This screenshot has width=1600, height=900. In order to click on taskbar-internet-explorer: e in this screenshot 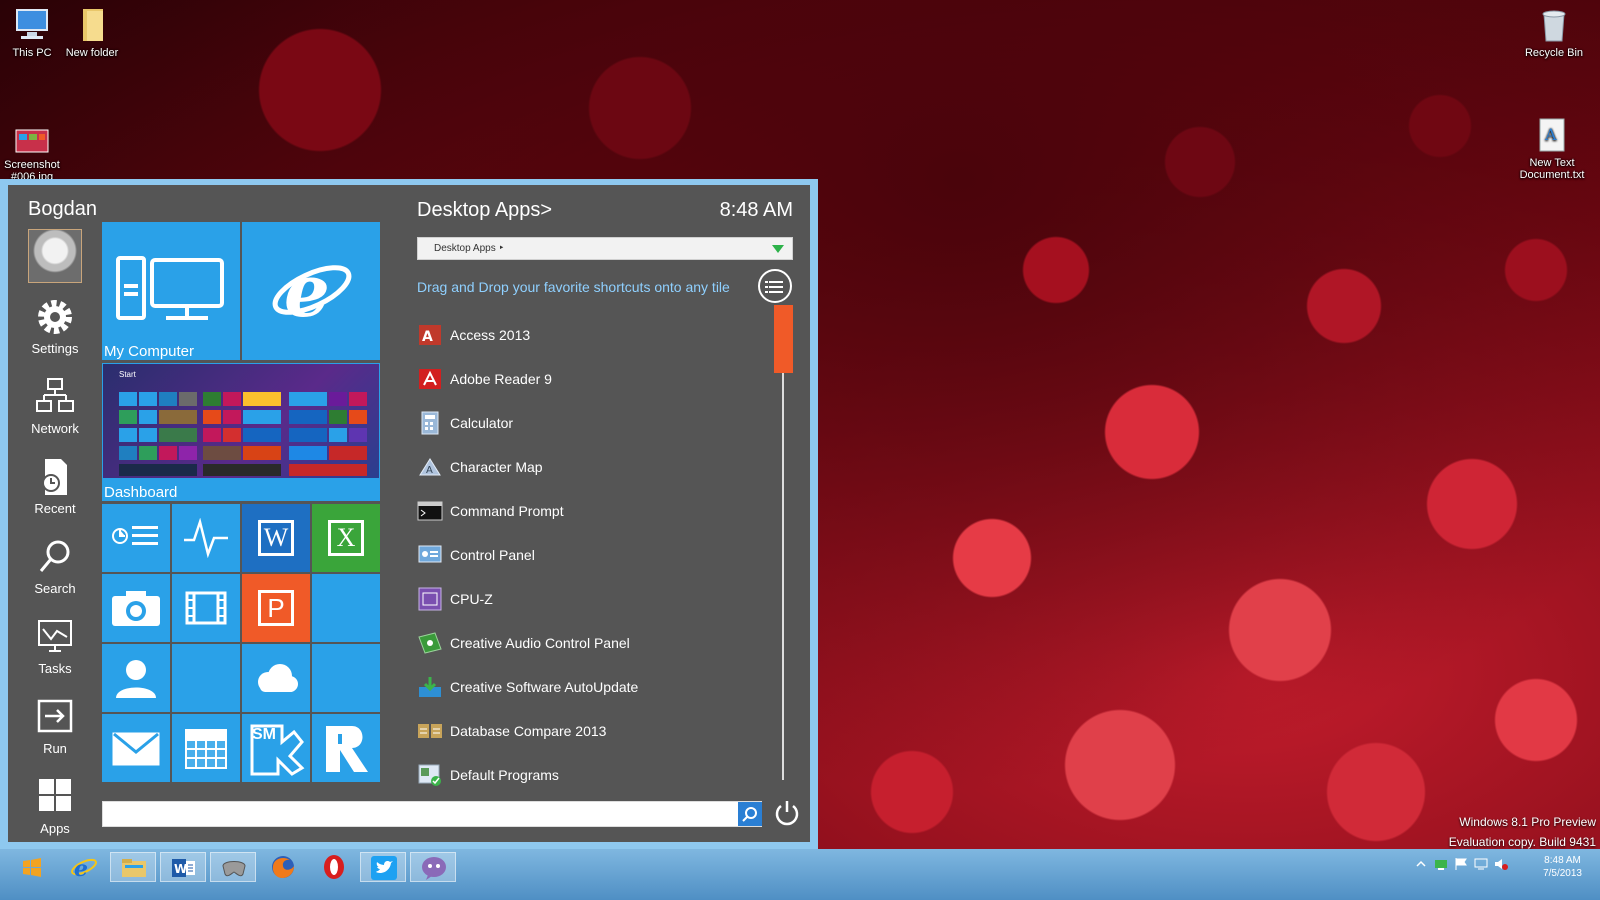, I will do `click(83, 867)`.